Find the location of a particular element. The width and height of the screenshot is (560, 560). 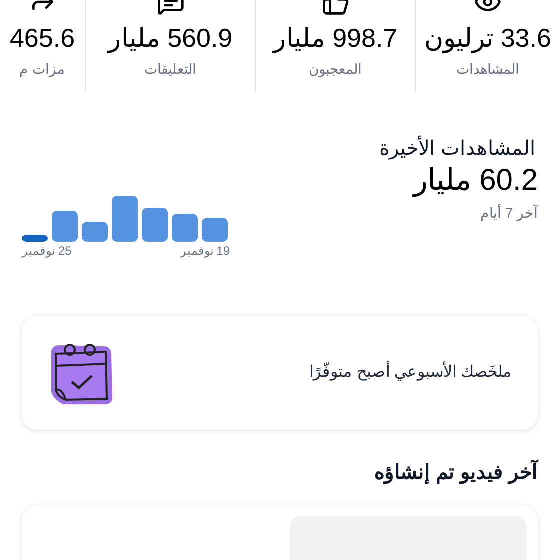

stat-label: التعليقات is located at coordinates (170, 69).